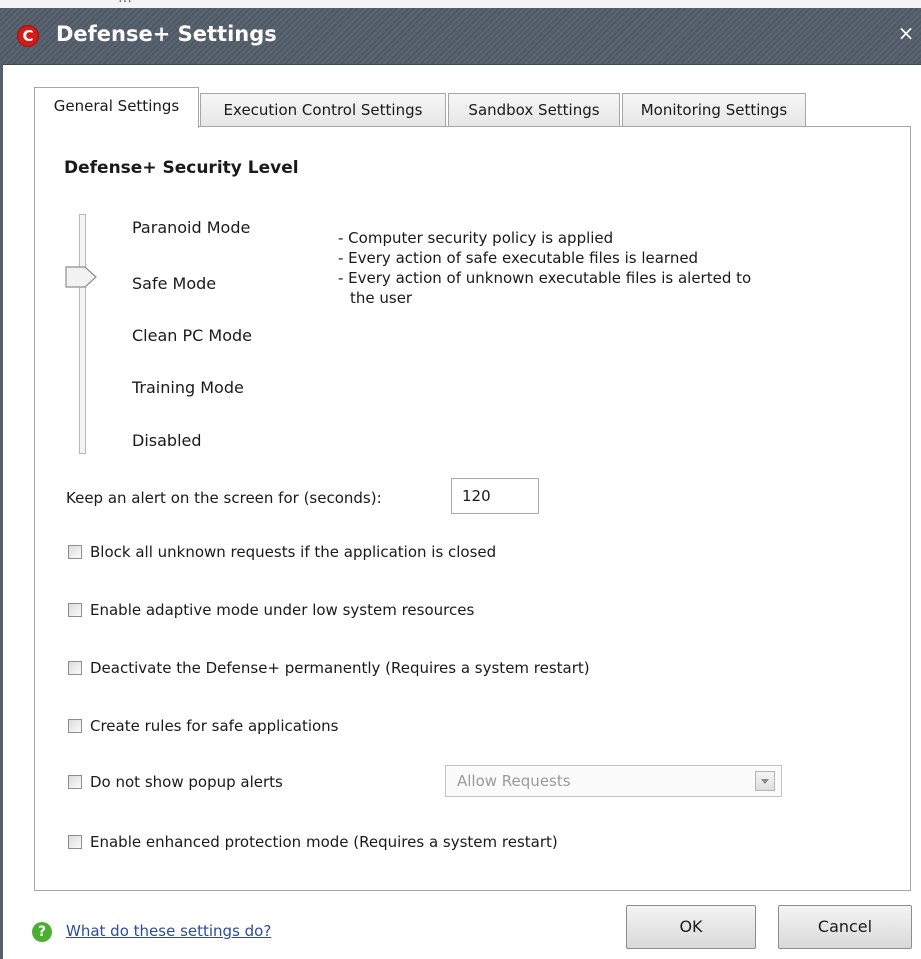 This screenshot has height=959, width=921. I want to click on chevron-down-icon, so click(765, 781).